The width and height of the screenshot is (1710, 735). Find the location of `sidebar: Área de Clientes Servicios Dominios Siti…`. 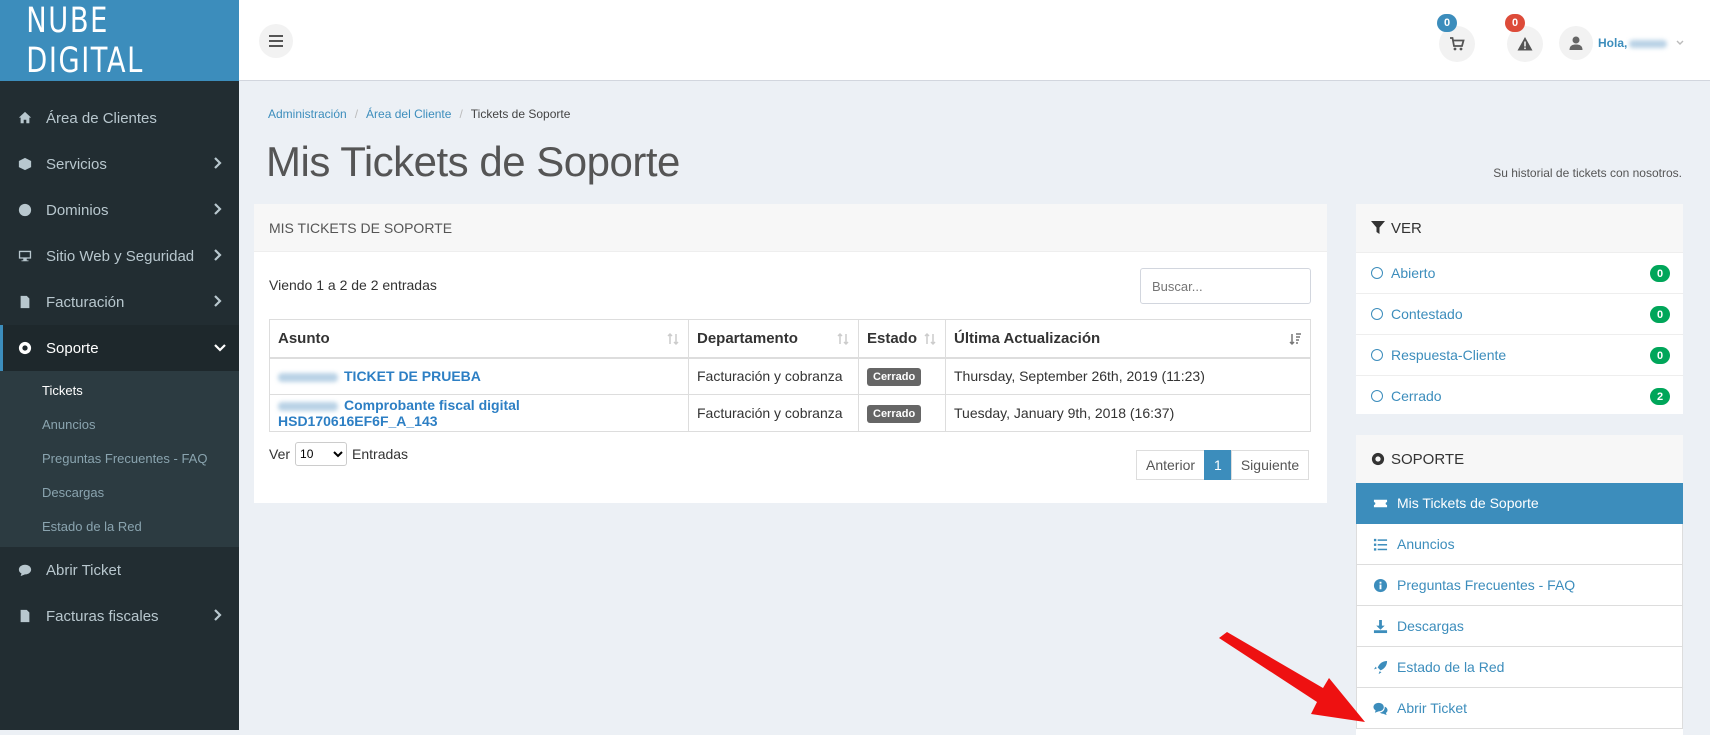

sidebar: Área de Clientes Servicios Dominios Siti… is located at coordinates (119, 405).